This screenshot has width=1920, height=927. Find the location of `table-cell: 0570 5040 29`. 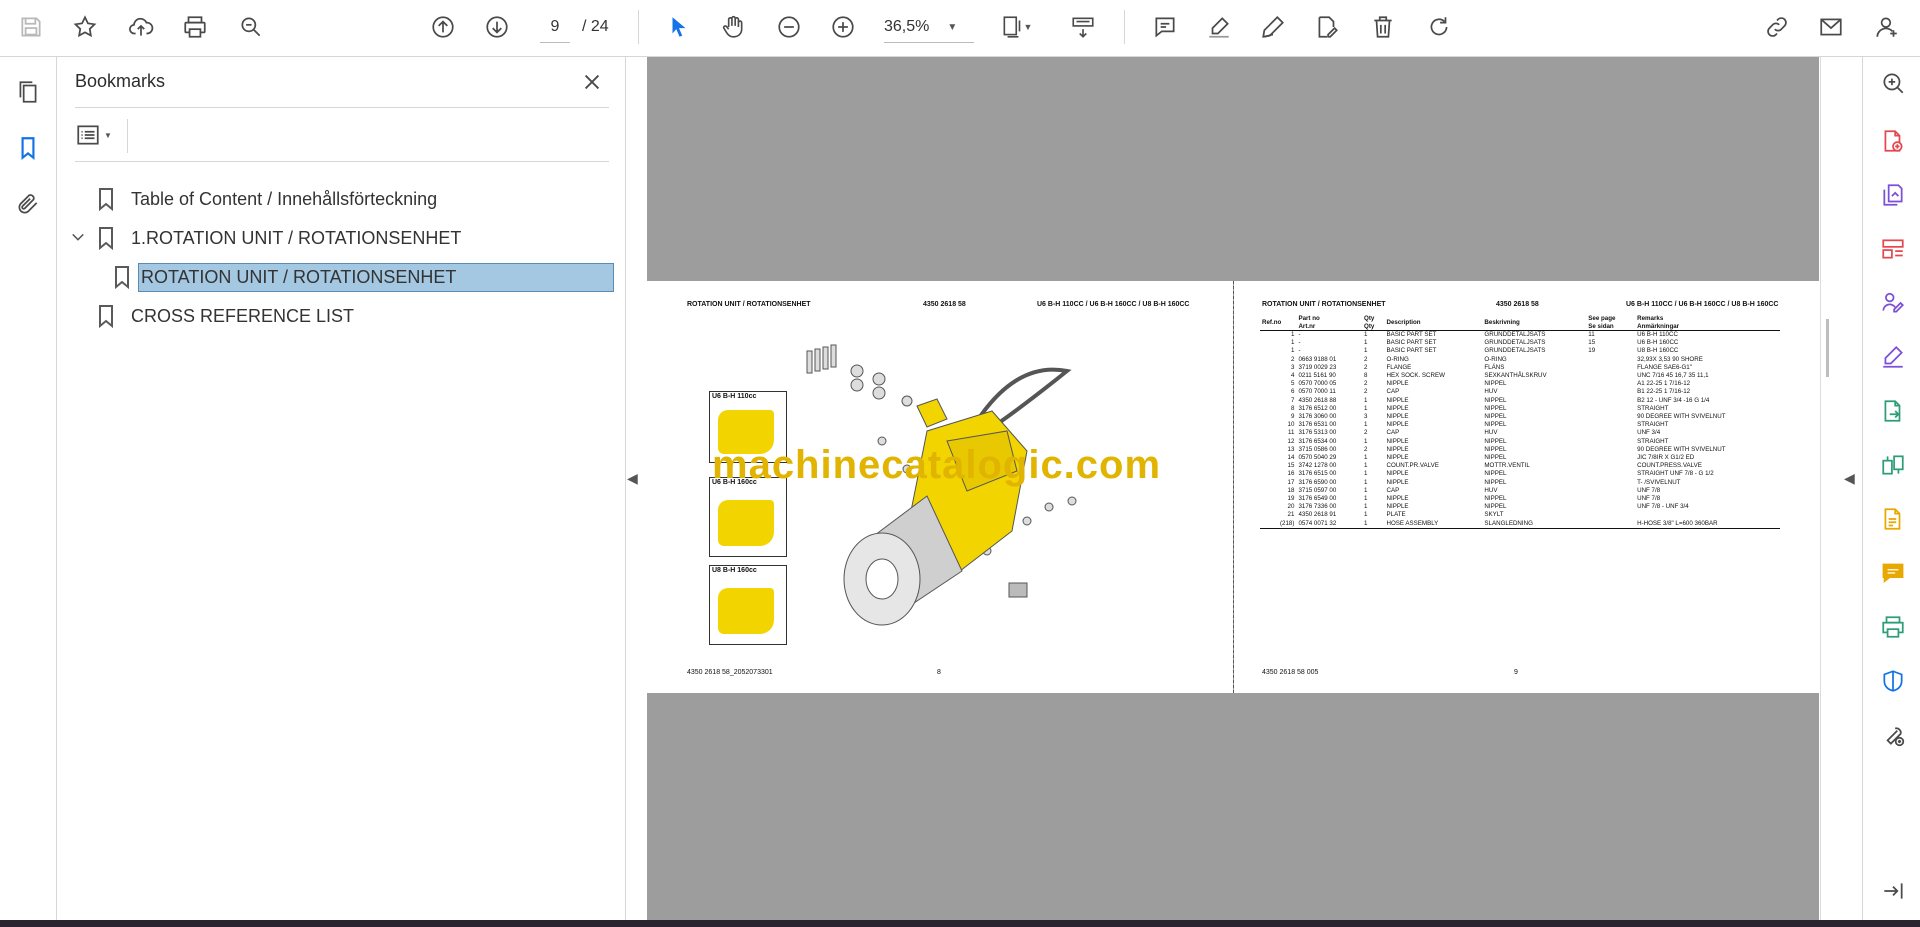

table-cell: 0570 5040 29 is located at coordinates (1317, 458).